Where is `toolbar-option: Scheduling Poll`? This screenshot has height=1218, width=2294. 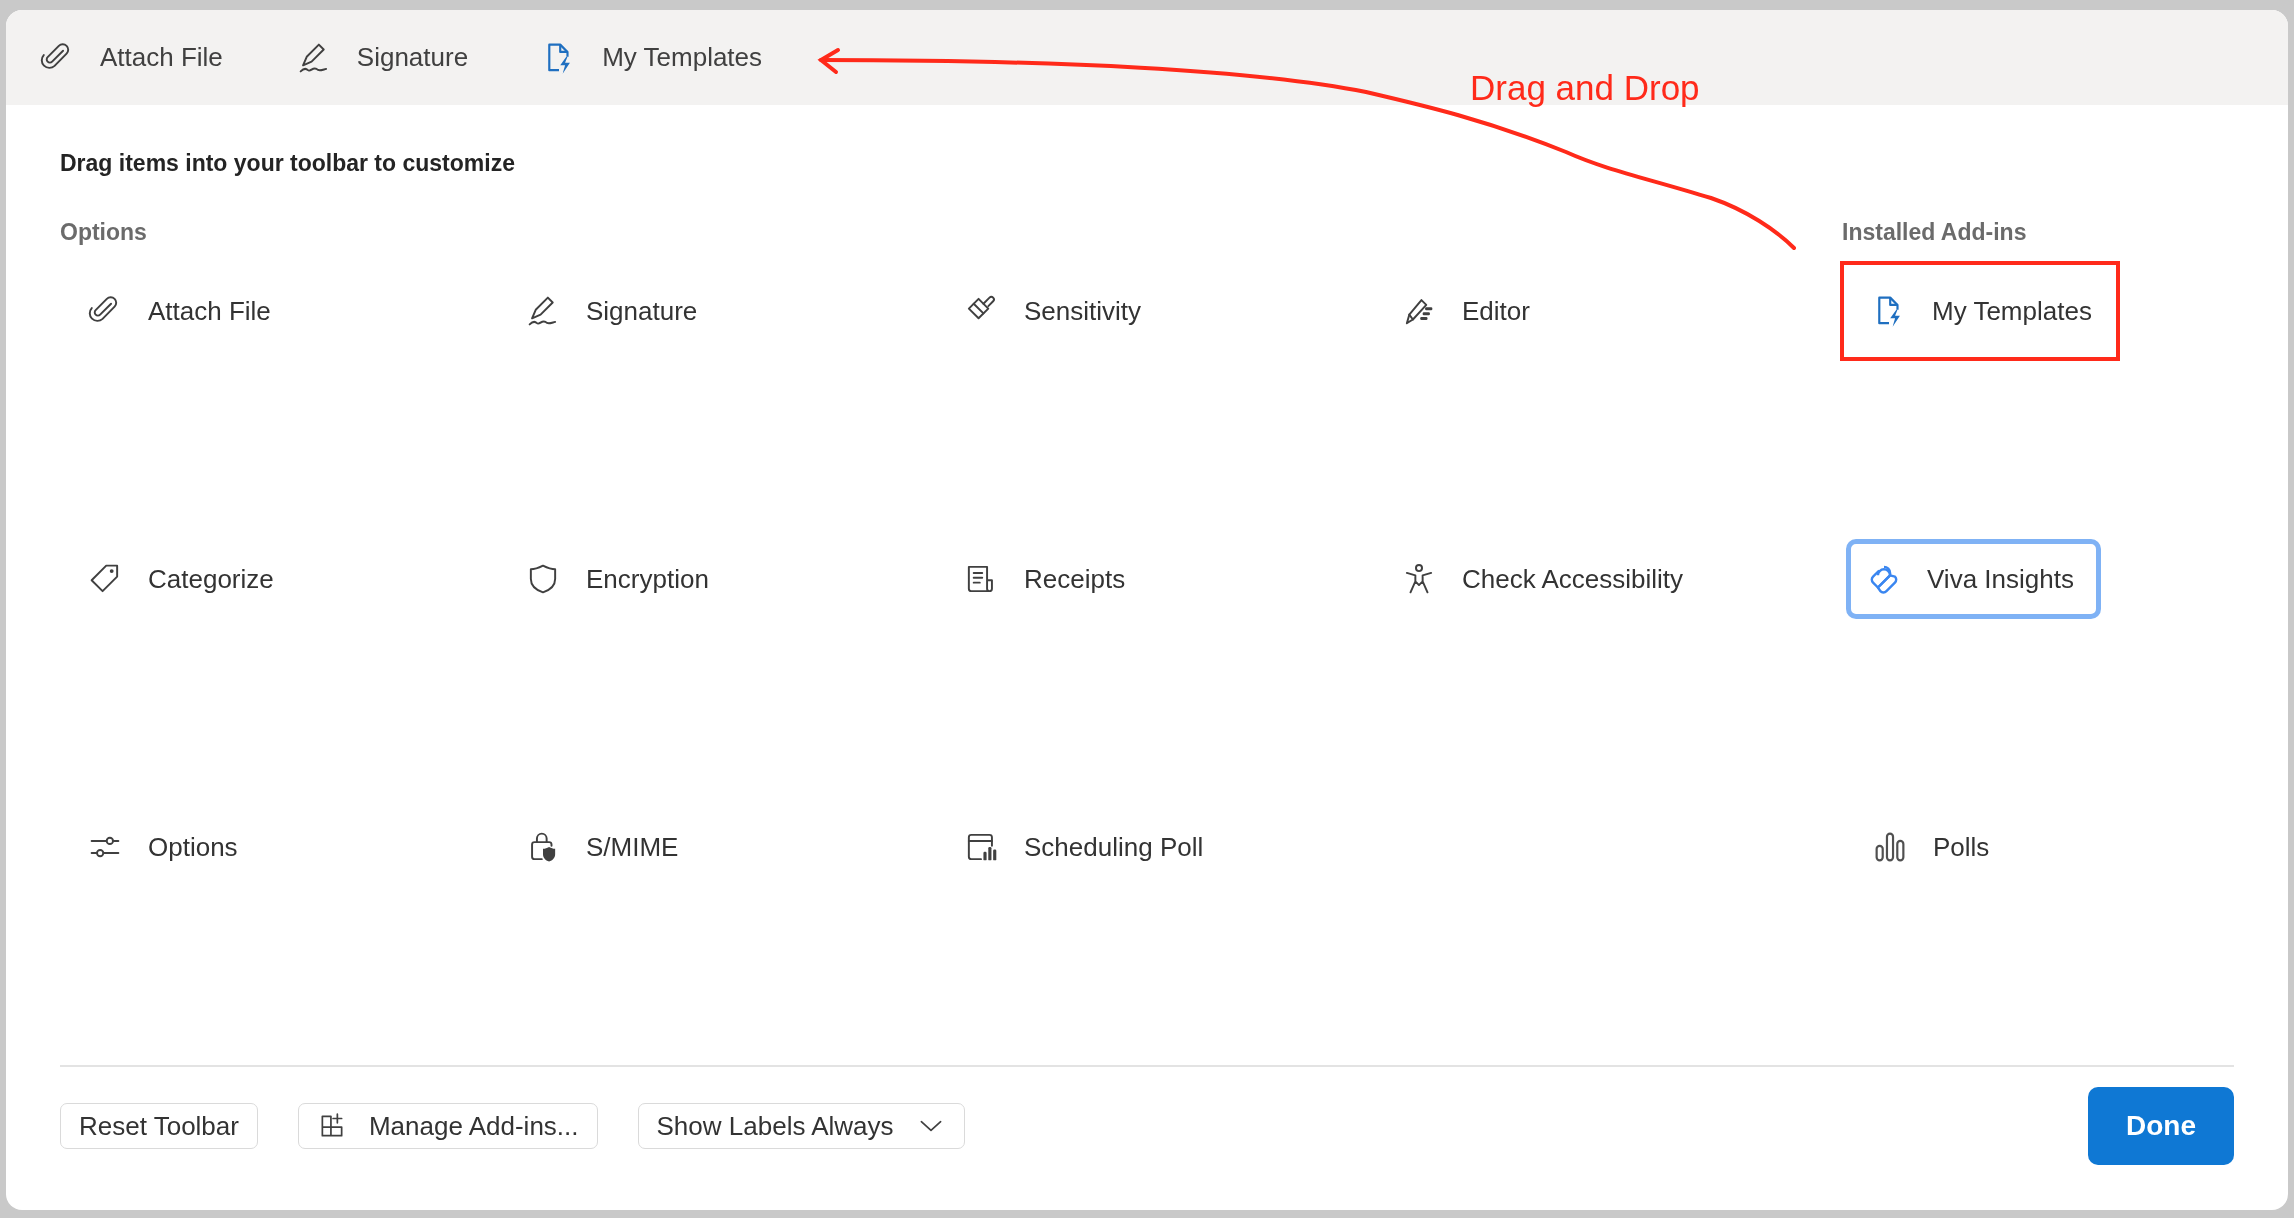 toolbar-option: Scheduling Poll is located at coordinates (1155, 847).